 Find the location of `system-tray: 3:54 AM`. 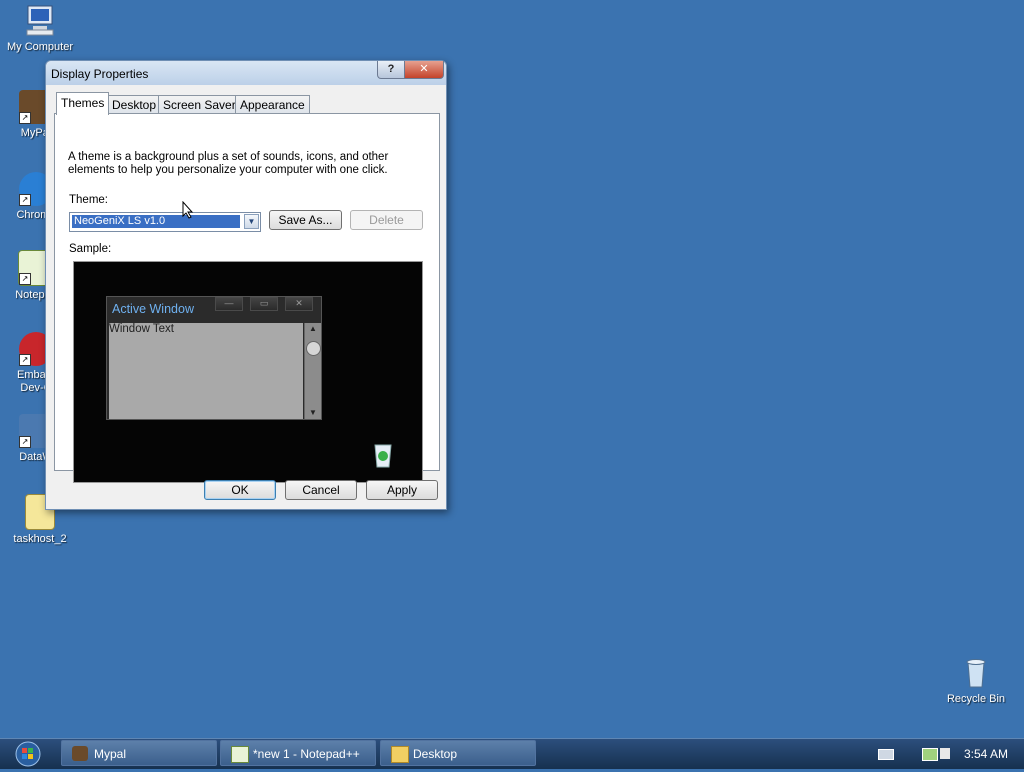

system-tray: 3:54 AM is located at coordinates (949, 754).